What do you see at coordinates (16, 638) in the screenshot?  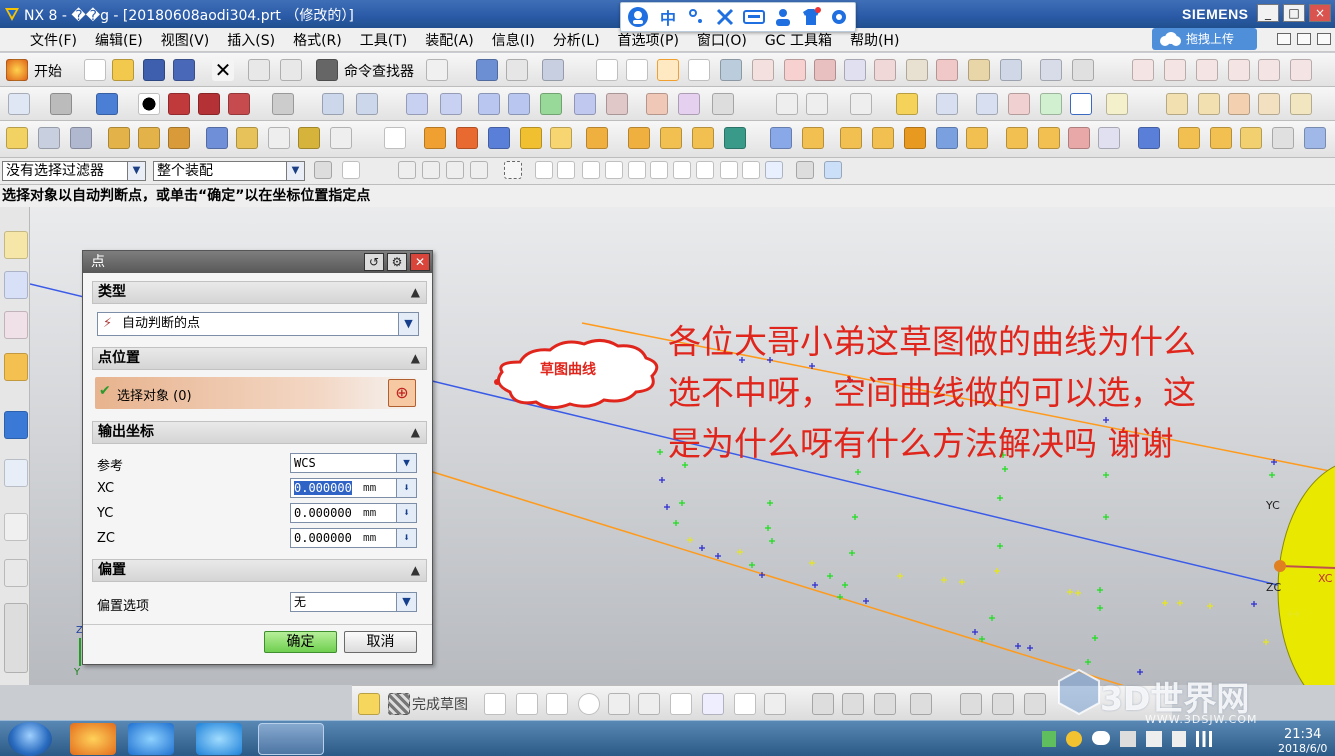 I see `roles-icon` at bounding box center [16, 638].